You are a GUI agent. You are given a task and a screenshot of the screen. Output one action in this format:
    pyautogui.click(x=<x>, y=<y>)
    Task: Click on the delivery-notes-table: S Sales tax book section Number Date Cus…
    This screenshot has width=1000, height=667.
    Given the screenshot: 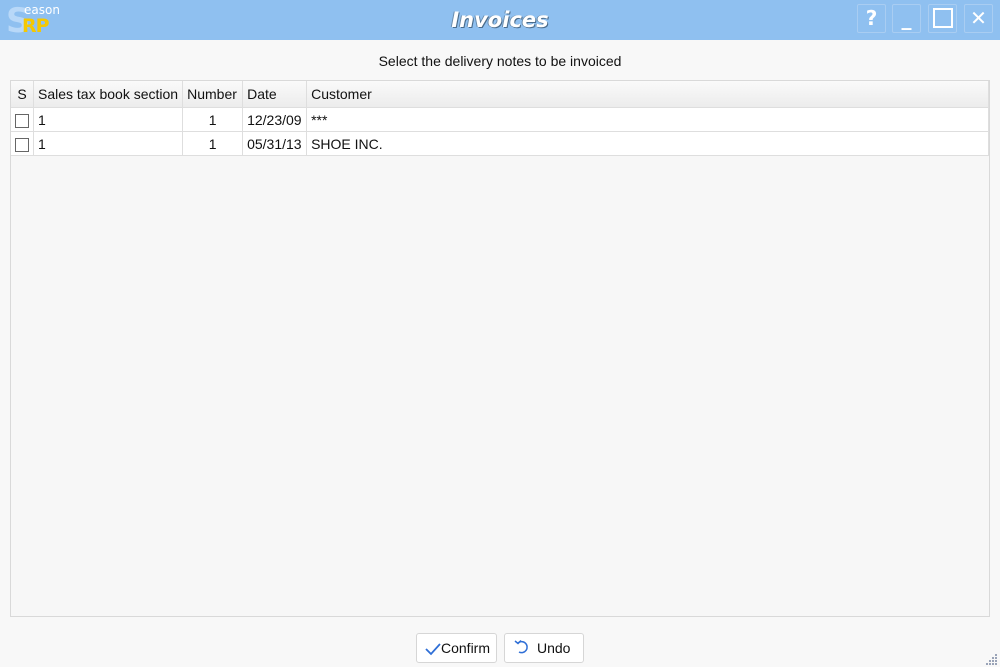 What is the action you would take?
    pyautogui.click(x=500, y=118)
    